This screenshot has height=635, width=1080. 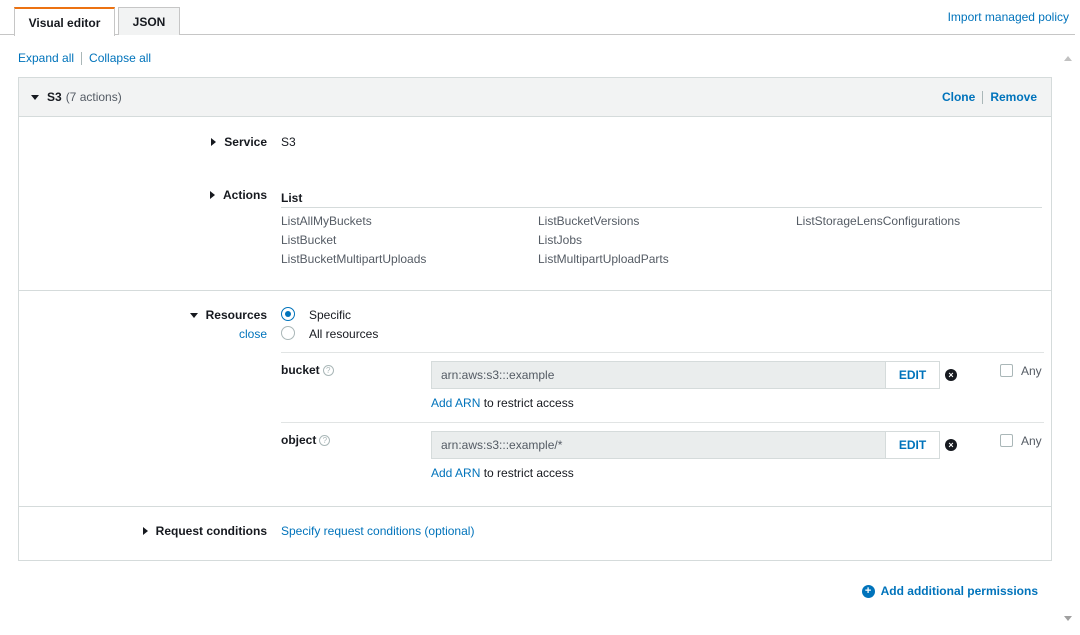 I want to click on plus-circle-icon: +, so click(x=868, y=591).